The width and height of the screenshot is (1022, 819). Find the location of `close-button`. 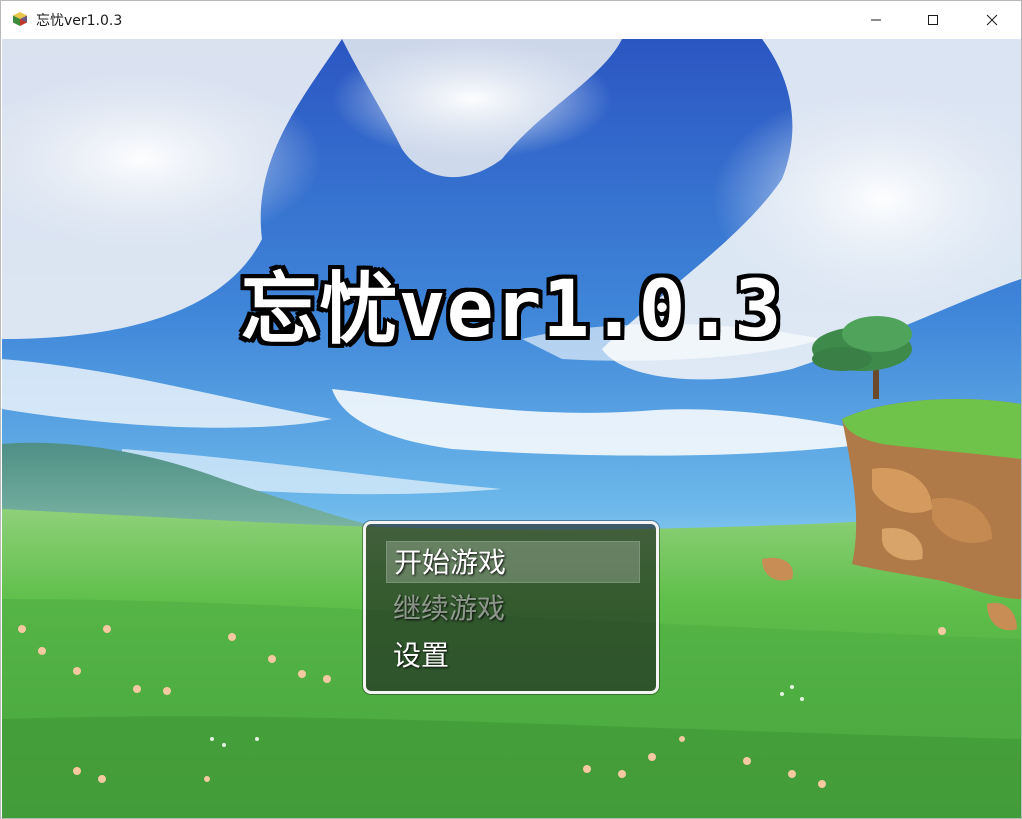

close-button is located at coordinates (992, 19).